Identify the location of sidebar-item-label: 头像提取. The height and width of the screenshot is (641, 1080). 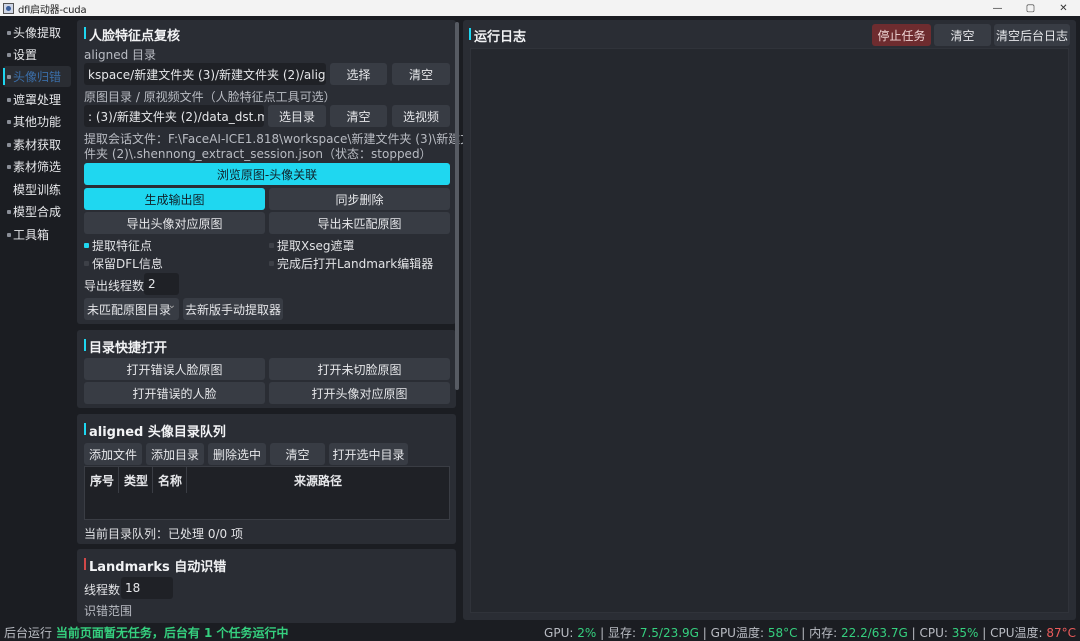
(37, 33).